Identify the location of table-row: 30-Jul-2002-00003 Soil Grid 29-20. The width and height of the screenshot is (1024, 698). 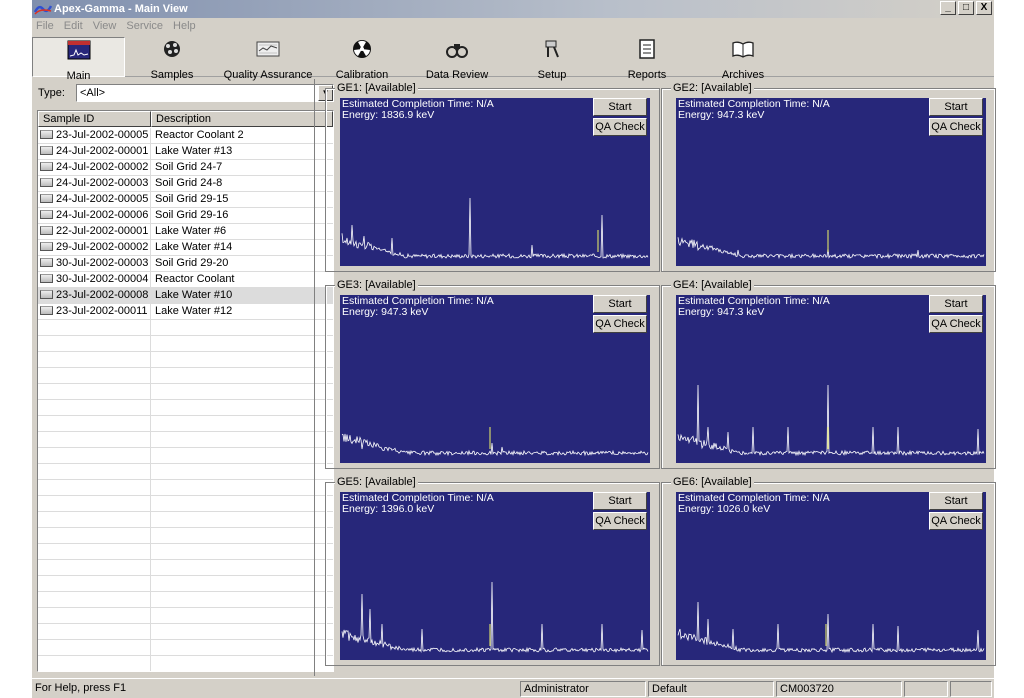
(185, 264).